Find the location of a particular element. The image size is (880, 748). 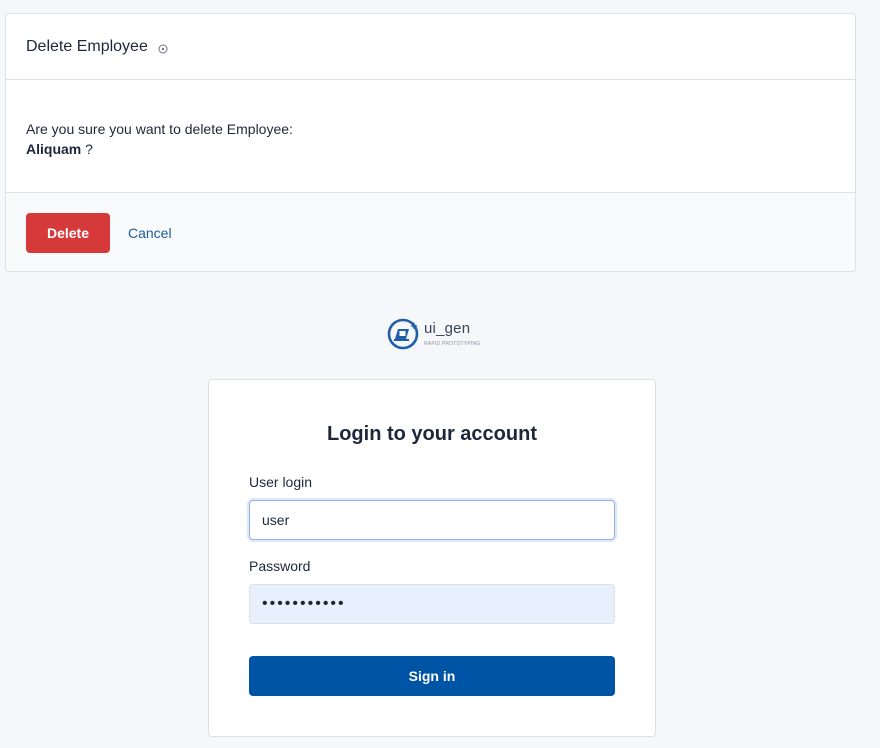

user-login-label: User login is located at coordinates (281, 482).